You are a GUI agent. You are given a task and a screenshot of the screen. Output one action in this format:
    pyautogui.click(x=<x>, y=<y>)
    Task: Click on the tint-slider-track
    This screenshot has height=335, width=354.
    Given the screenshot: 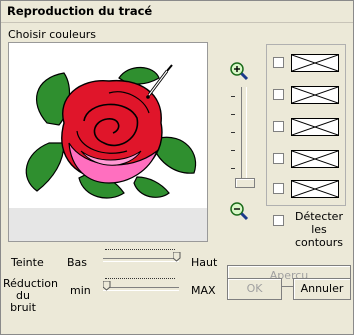 What is the action you would take?
    pyautogui.click(x=141, y=260)
    